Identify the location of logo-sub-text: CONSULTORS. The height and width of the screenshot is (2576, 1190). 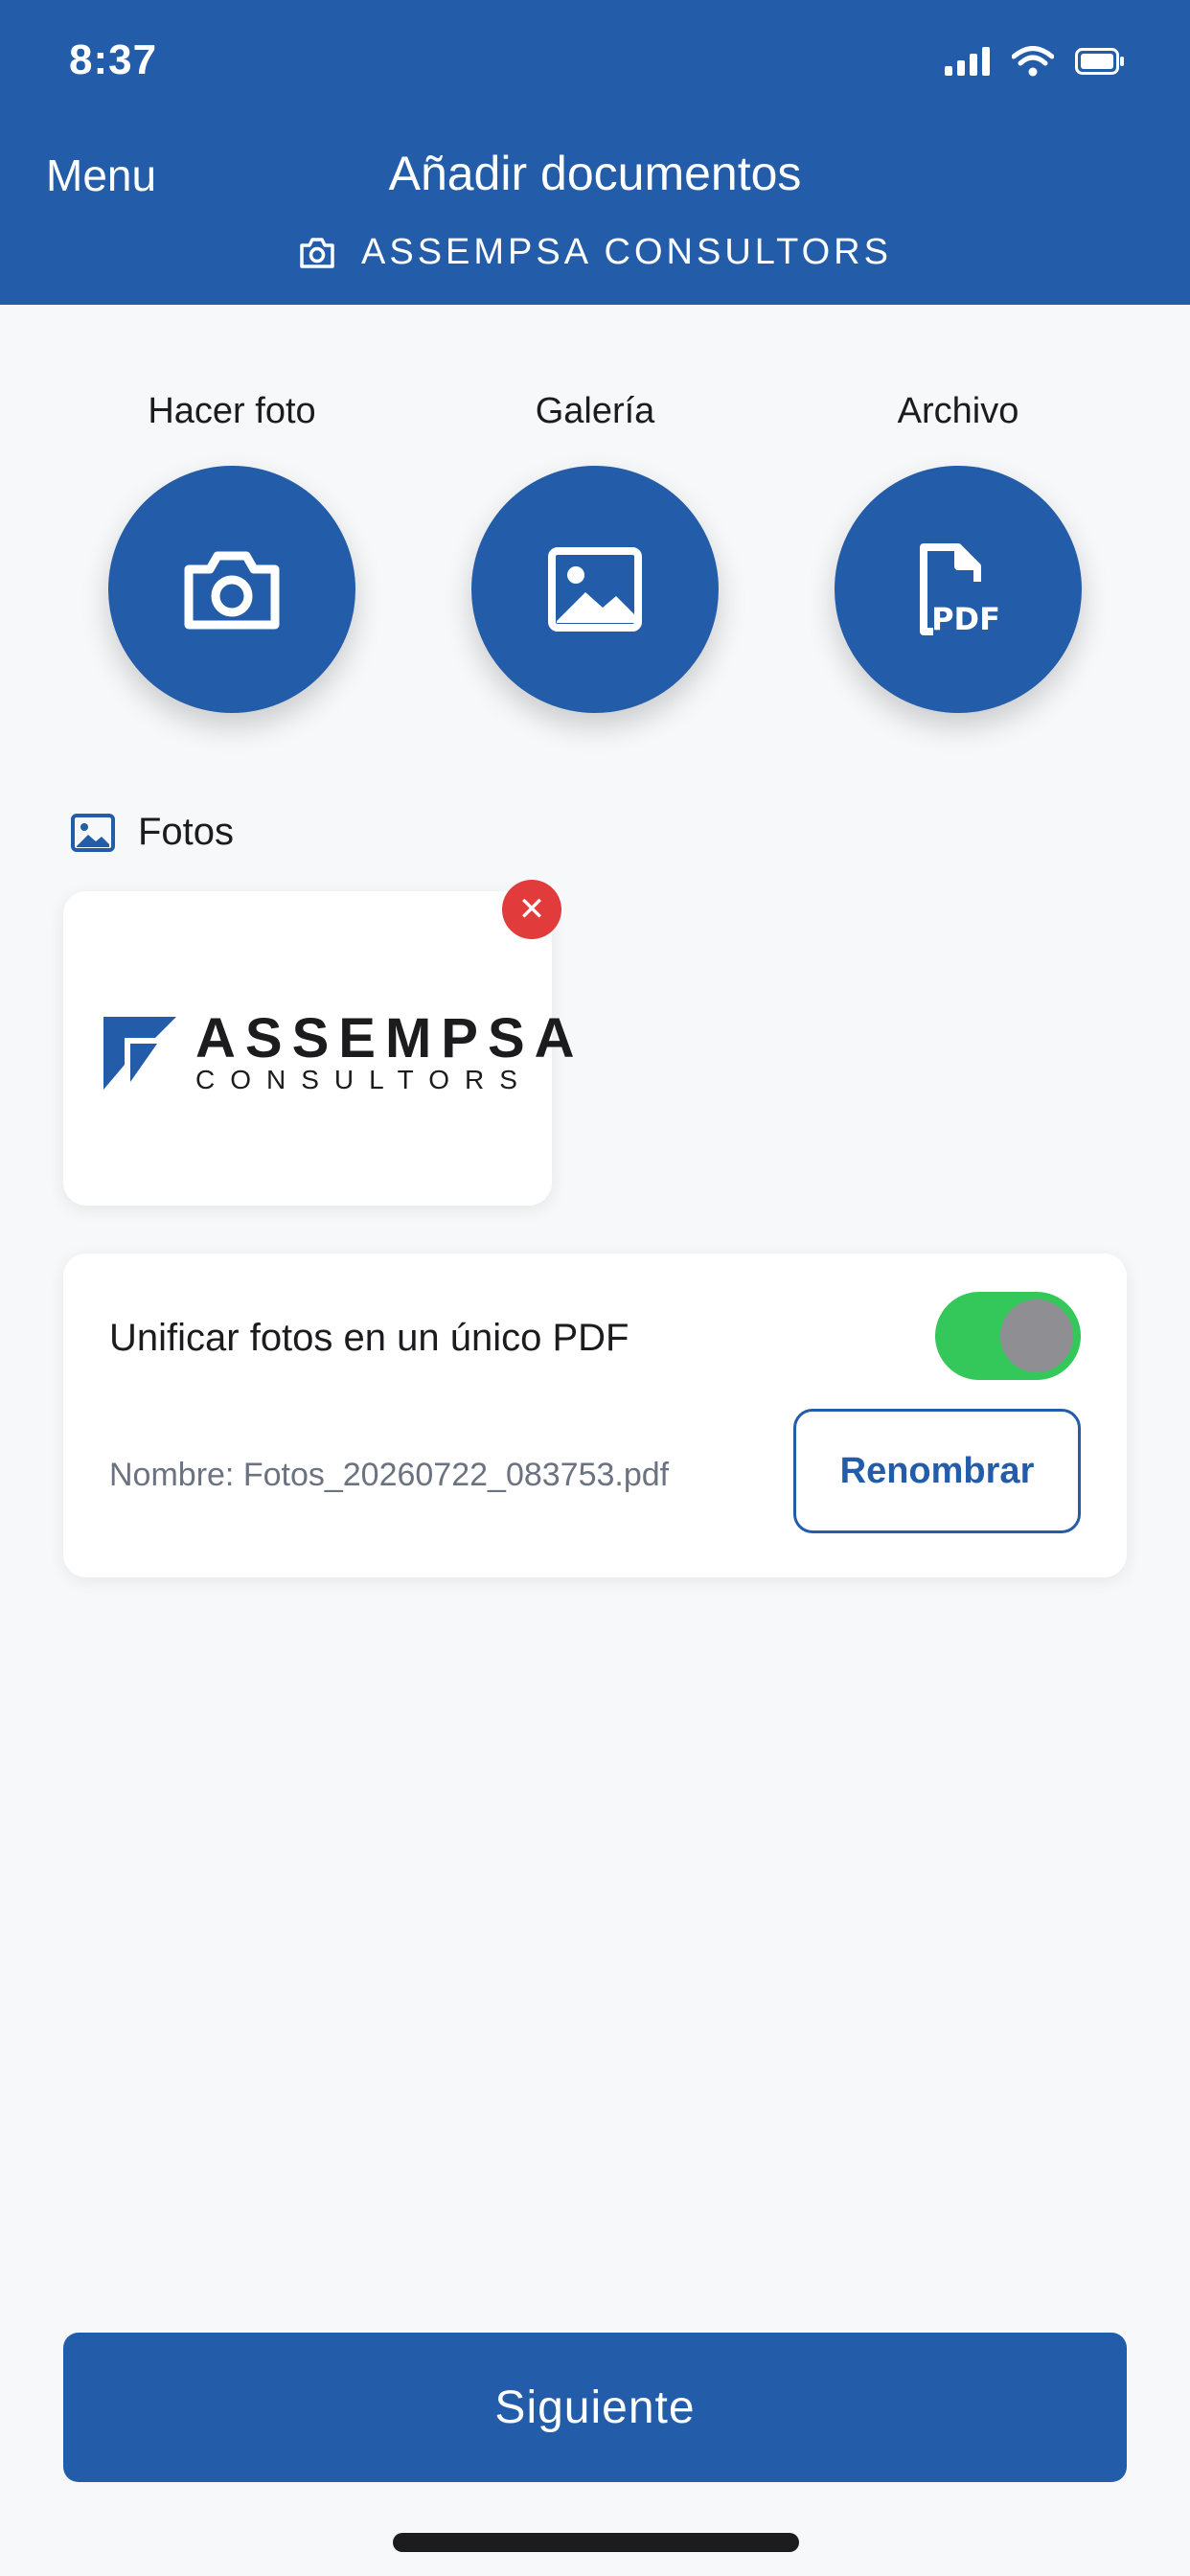
(364, 1079).